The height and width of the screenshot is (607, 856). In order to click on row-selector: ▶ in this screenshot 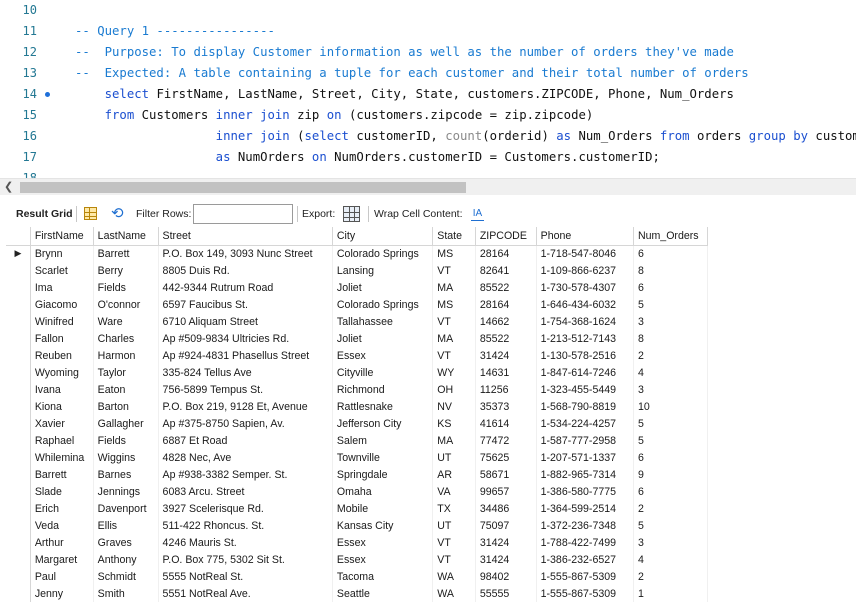, I will do `click(18, 253)`.